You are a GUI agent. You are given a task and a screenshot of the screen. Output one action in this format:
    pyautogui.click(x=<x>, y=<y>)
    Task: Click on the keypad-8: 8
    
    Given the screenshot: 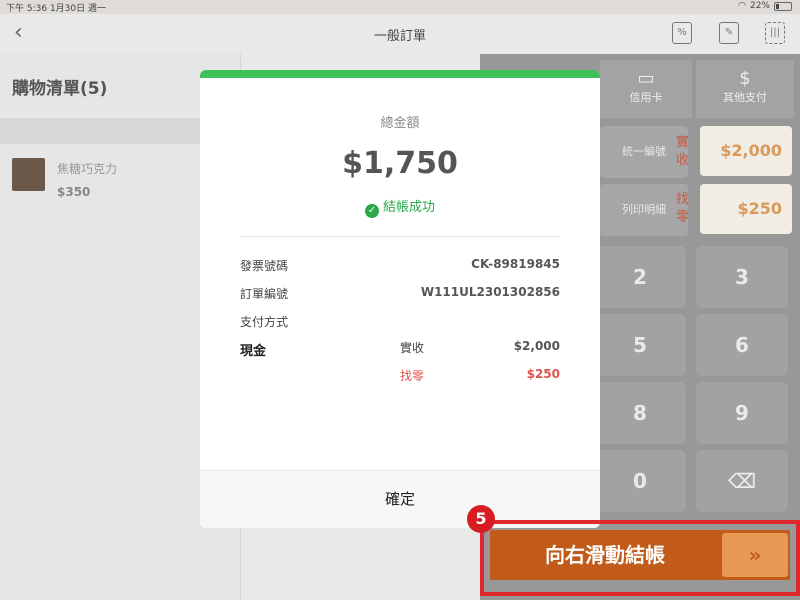 What is the action you would take?
    pyautogui.click(x=640, y=413)
    